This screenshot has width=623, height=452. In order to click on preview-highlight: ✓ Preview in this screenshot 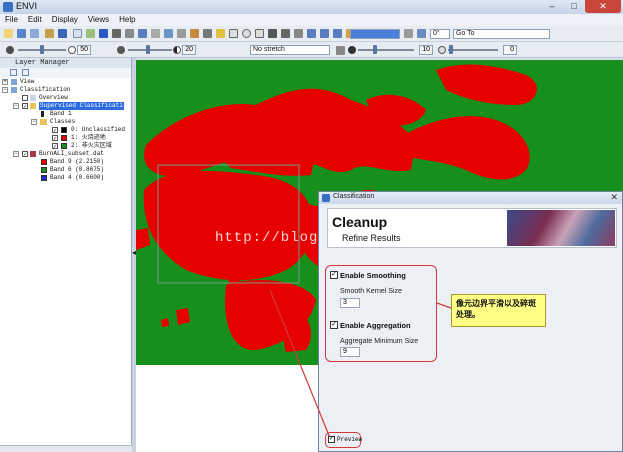, I will do `click(344, 440)`.